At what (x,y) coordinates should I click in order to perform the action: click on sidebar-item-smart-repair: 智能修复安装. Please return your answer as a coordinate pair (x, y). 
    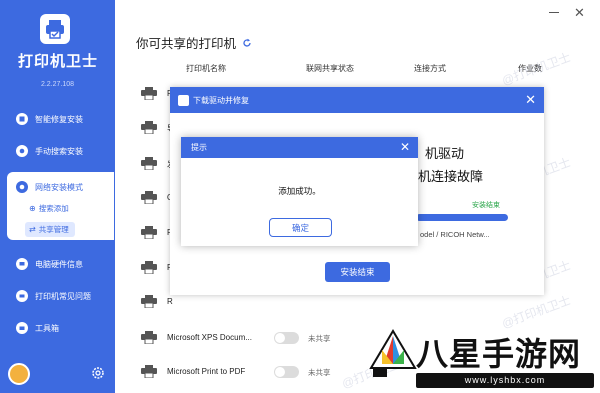
    Looking at the image, I should click on (57, 119).